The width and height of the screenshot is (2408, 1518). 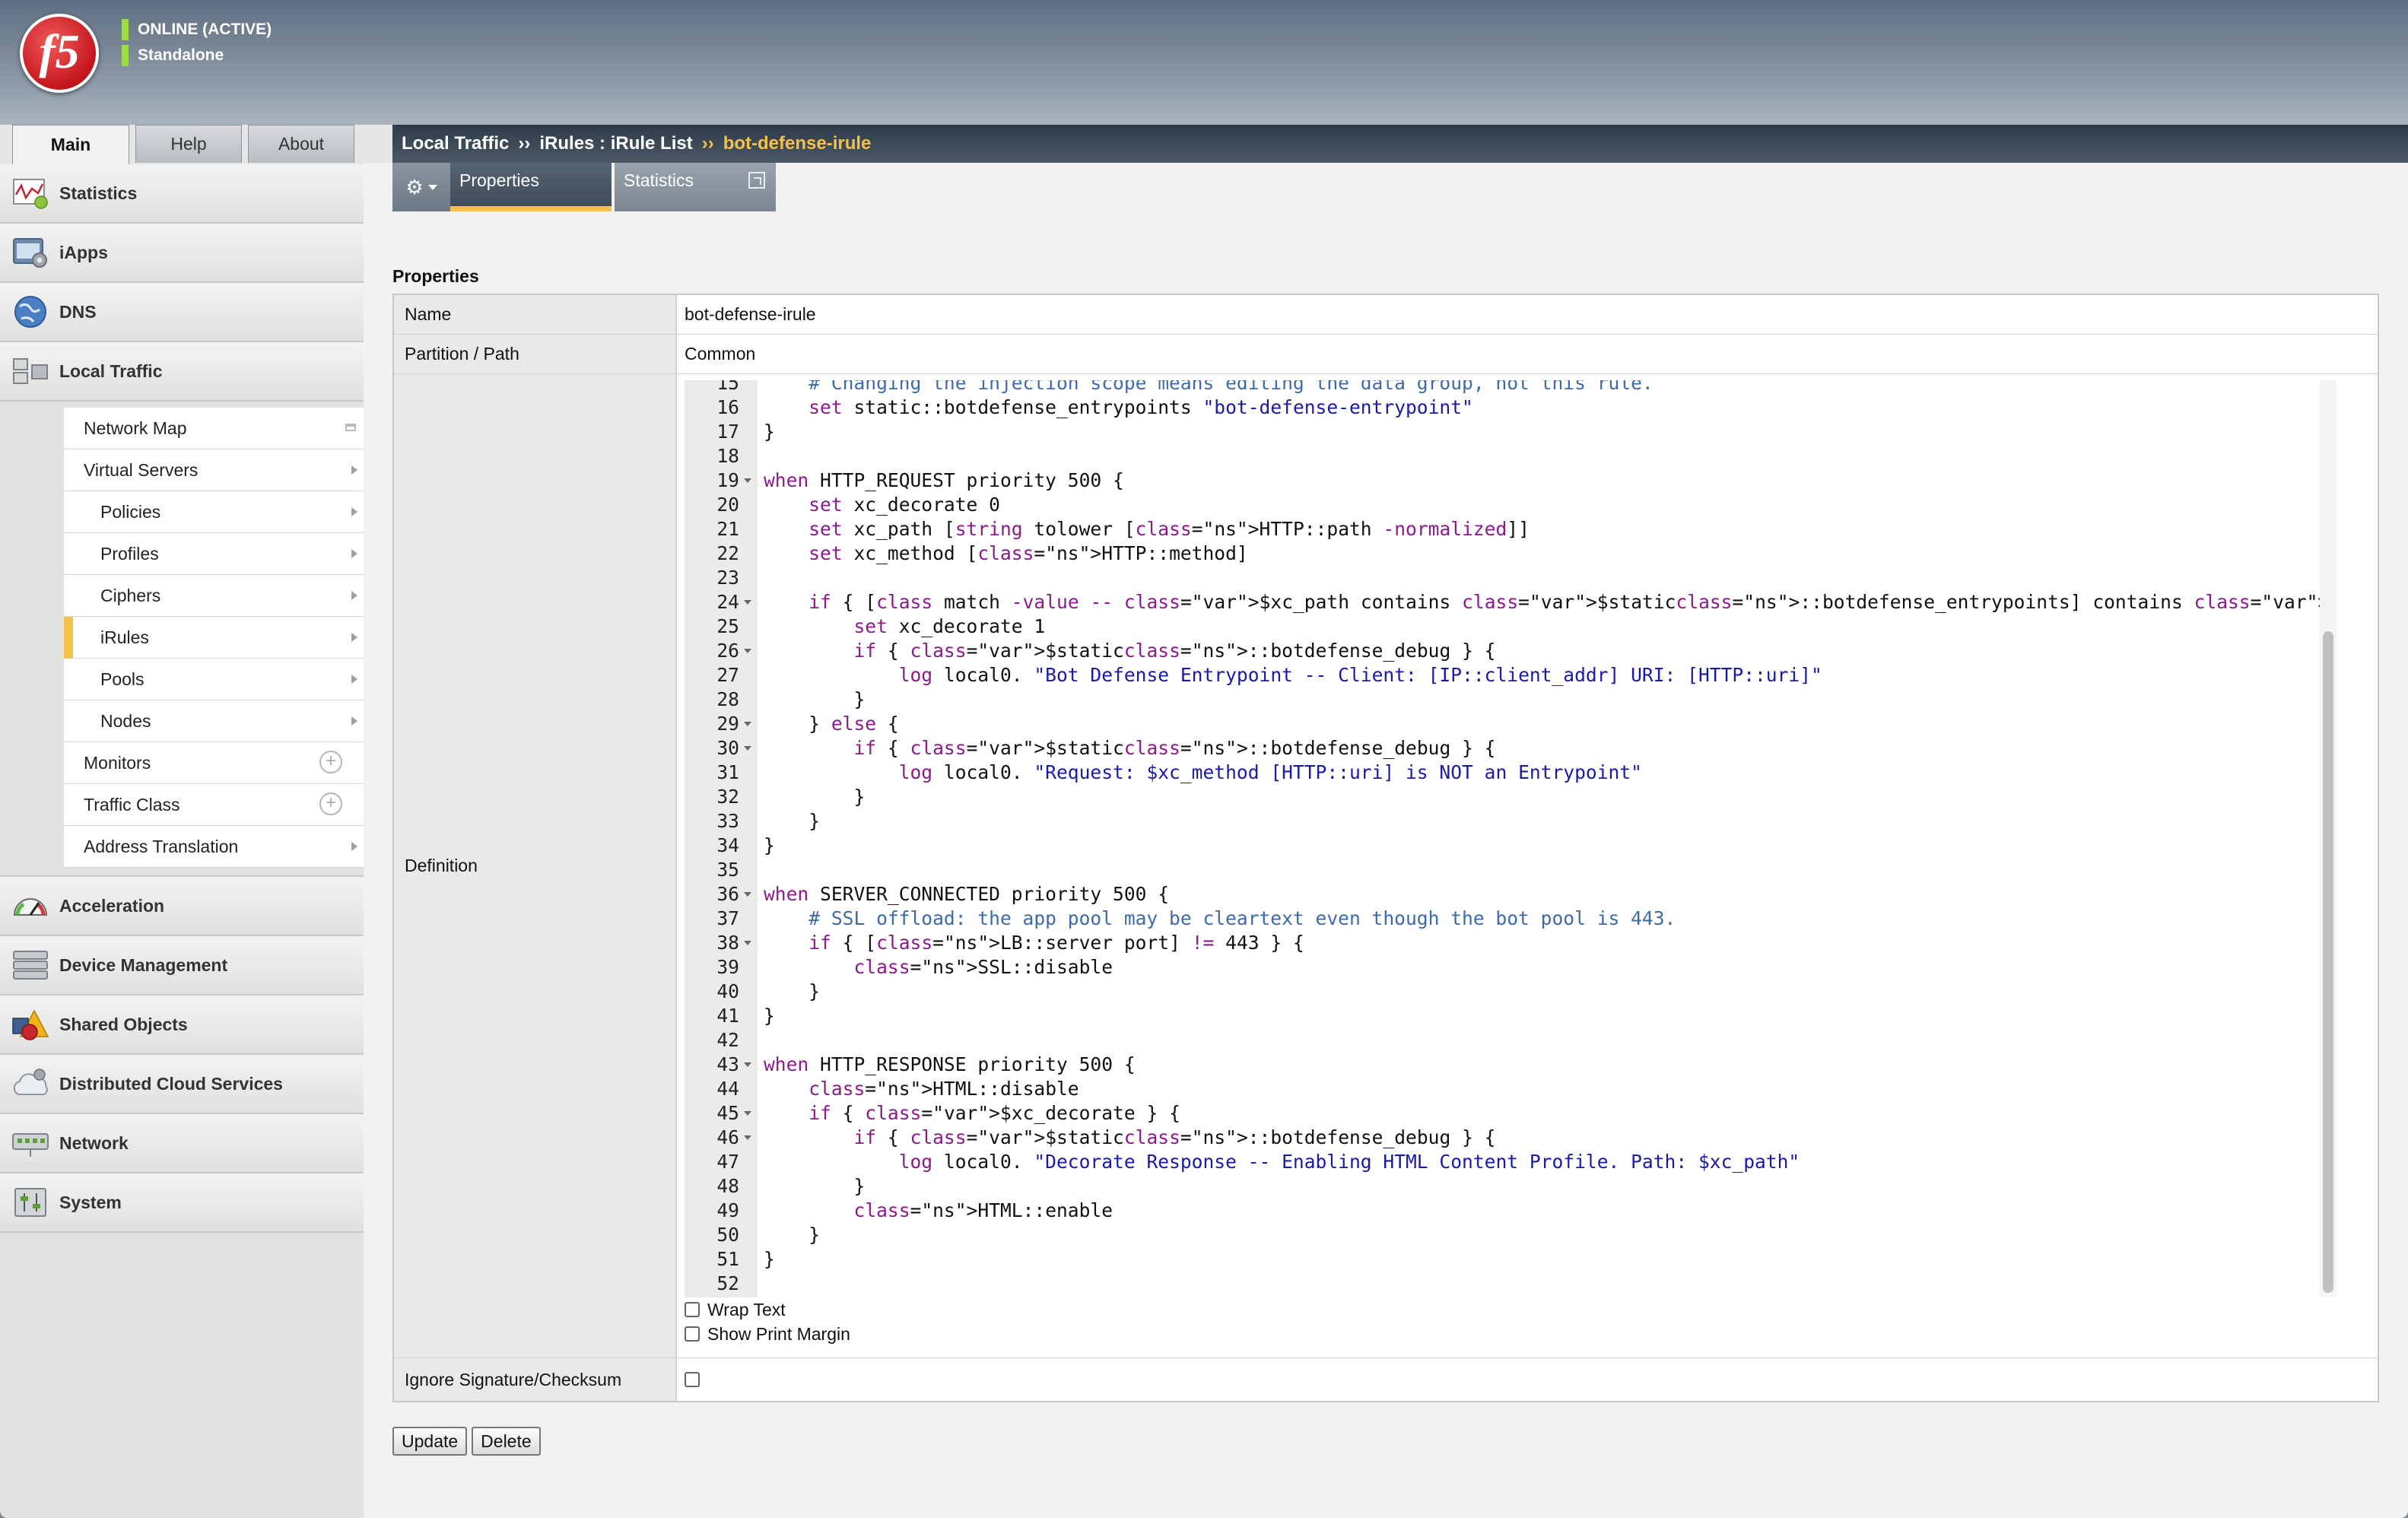 I want to click on nav-acceleration: Acceleration, so click(x=182, y=907).